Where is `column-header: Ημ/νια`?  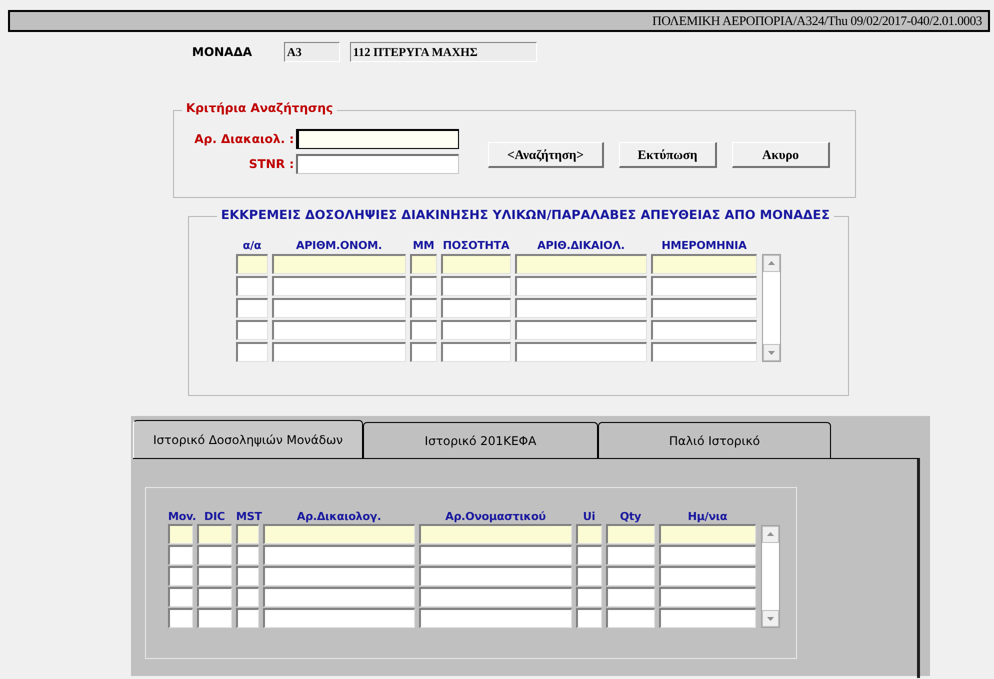 column-header: Ημ/νια is located at coordinates (707, 516).